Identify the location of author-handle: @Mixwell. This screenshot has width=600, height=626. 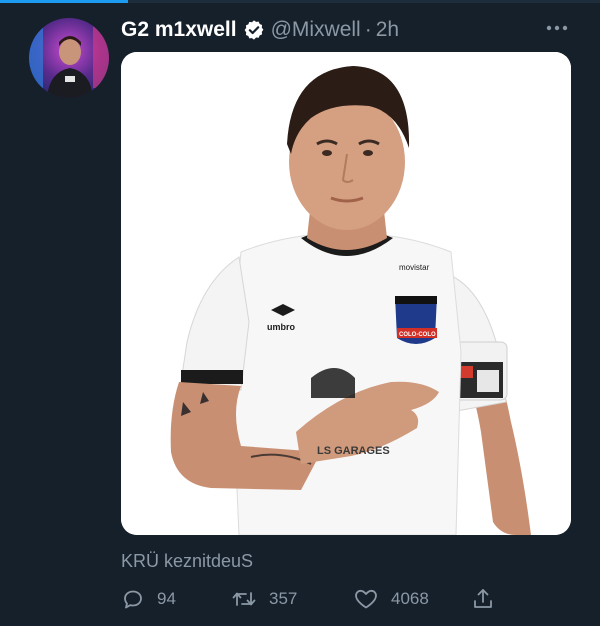
(316, 30).